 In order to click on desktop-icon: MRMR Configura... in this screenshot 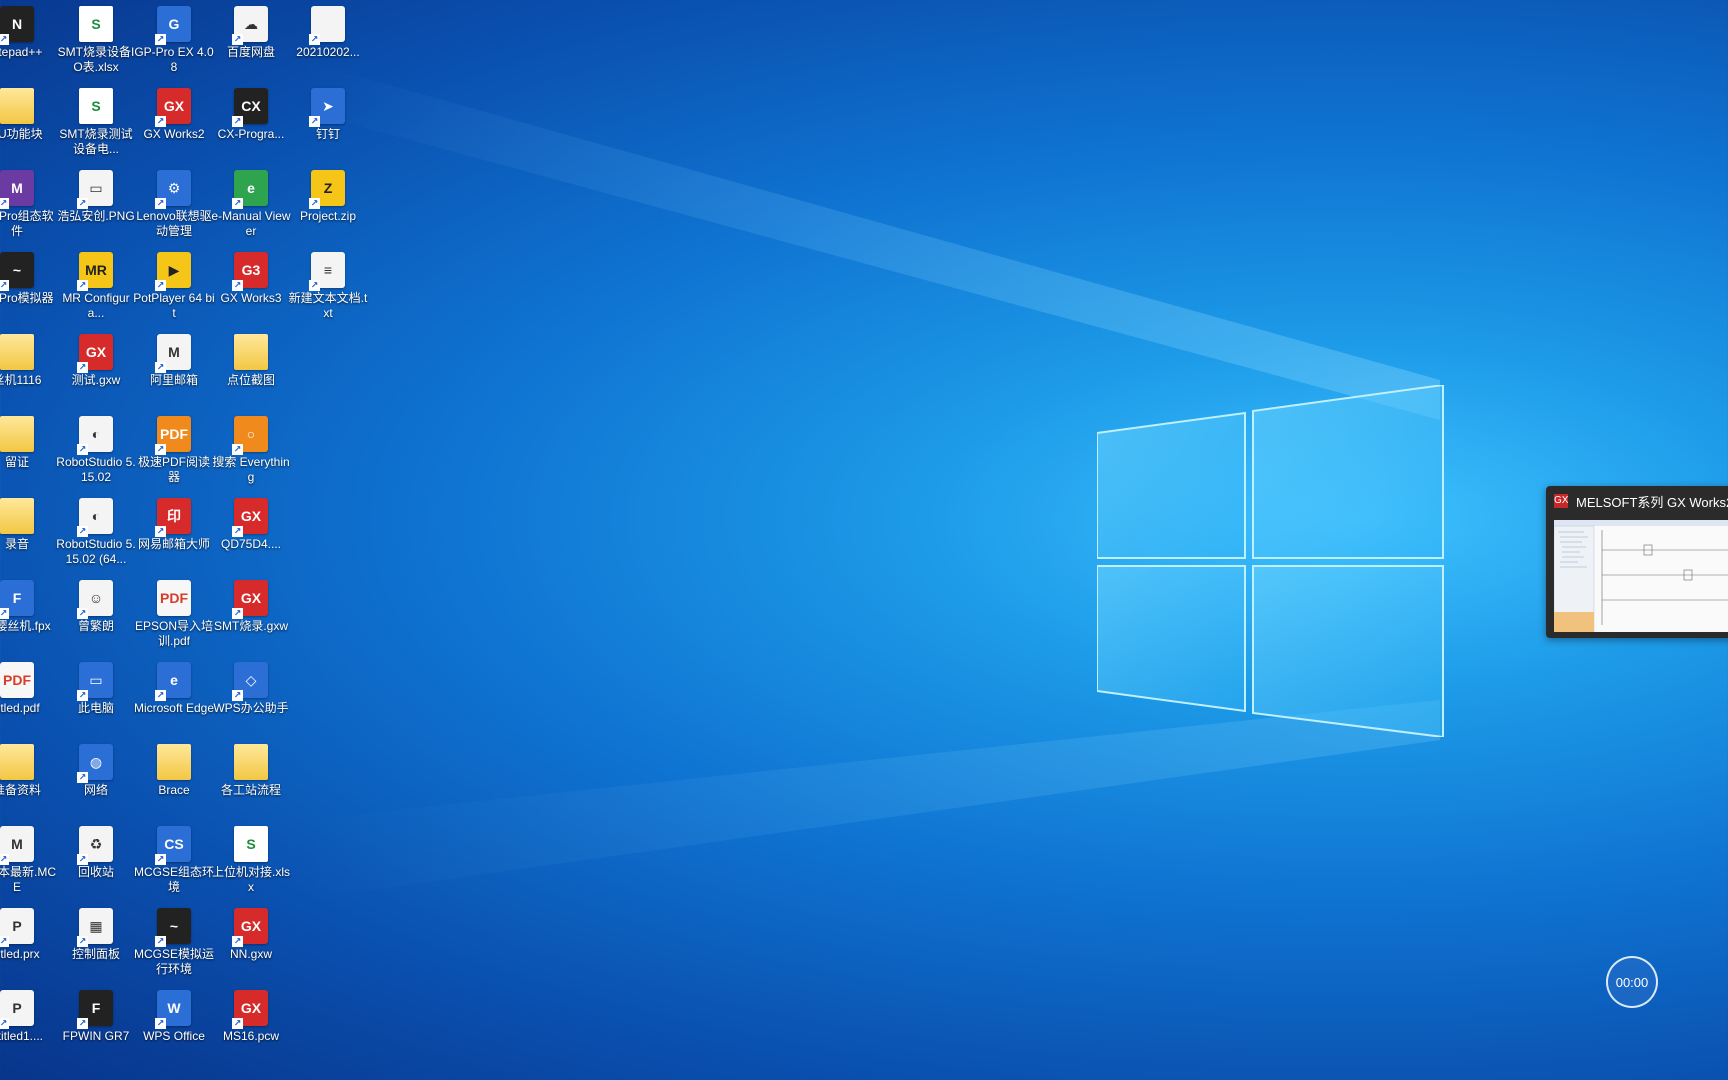, I will do `click(96, 290)`.